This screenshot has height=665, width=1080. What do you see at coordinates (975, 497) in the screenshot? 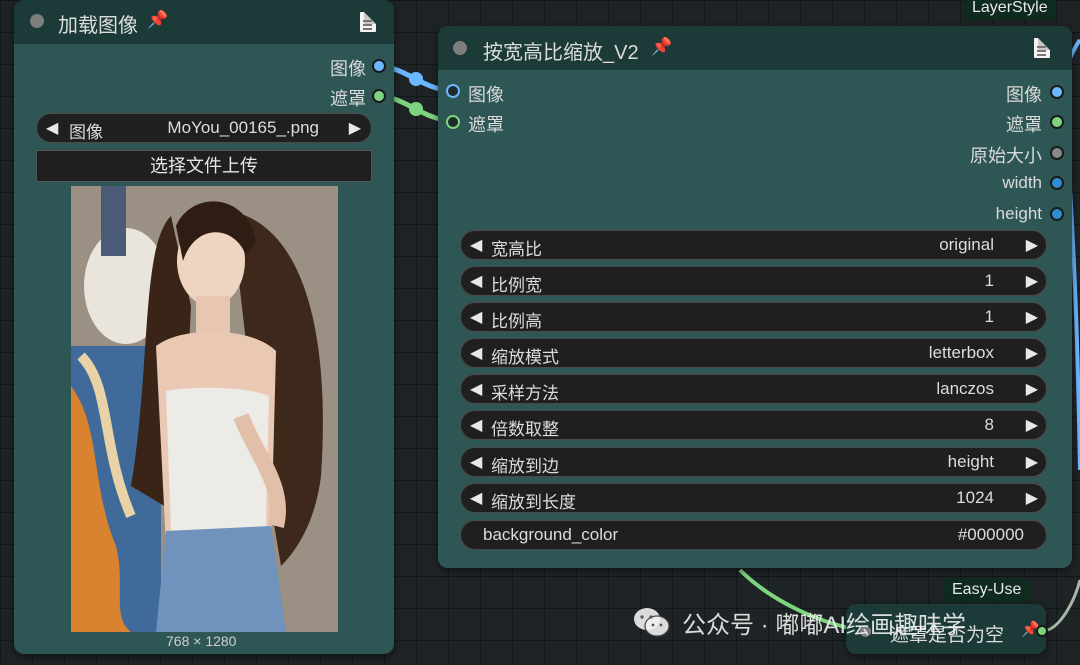
I see `widget-value: 1024` at bounding box center [975, 497].